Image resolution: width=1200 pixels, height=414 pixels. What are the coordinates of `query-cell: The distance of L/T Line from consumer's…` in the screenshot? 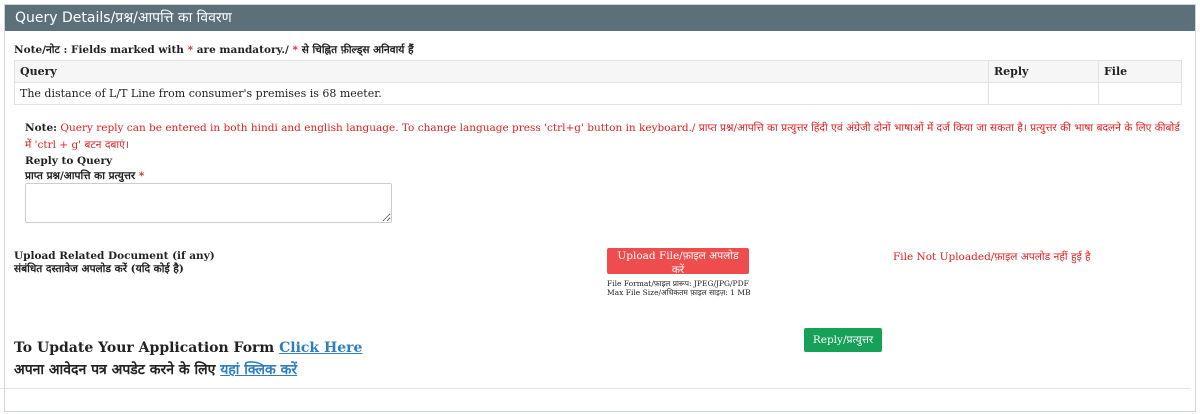 It's located at (501, 93).